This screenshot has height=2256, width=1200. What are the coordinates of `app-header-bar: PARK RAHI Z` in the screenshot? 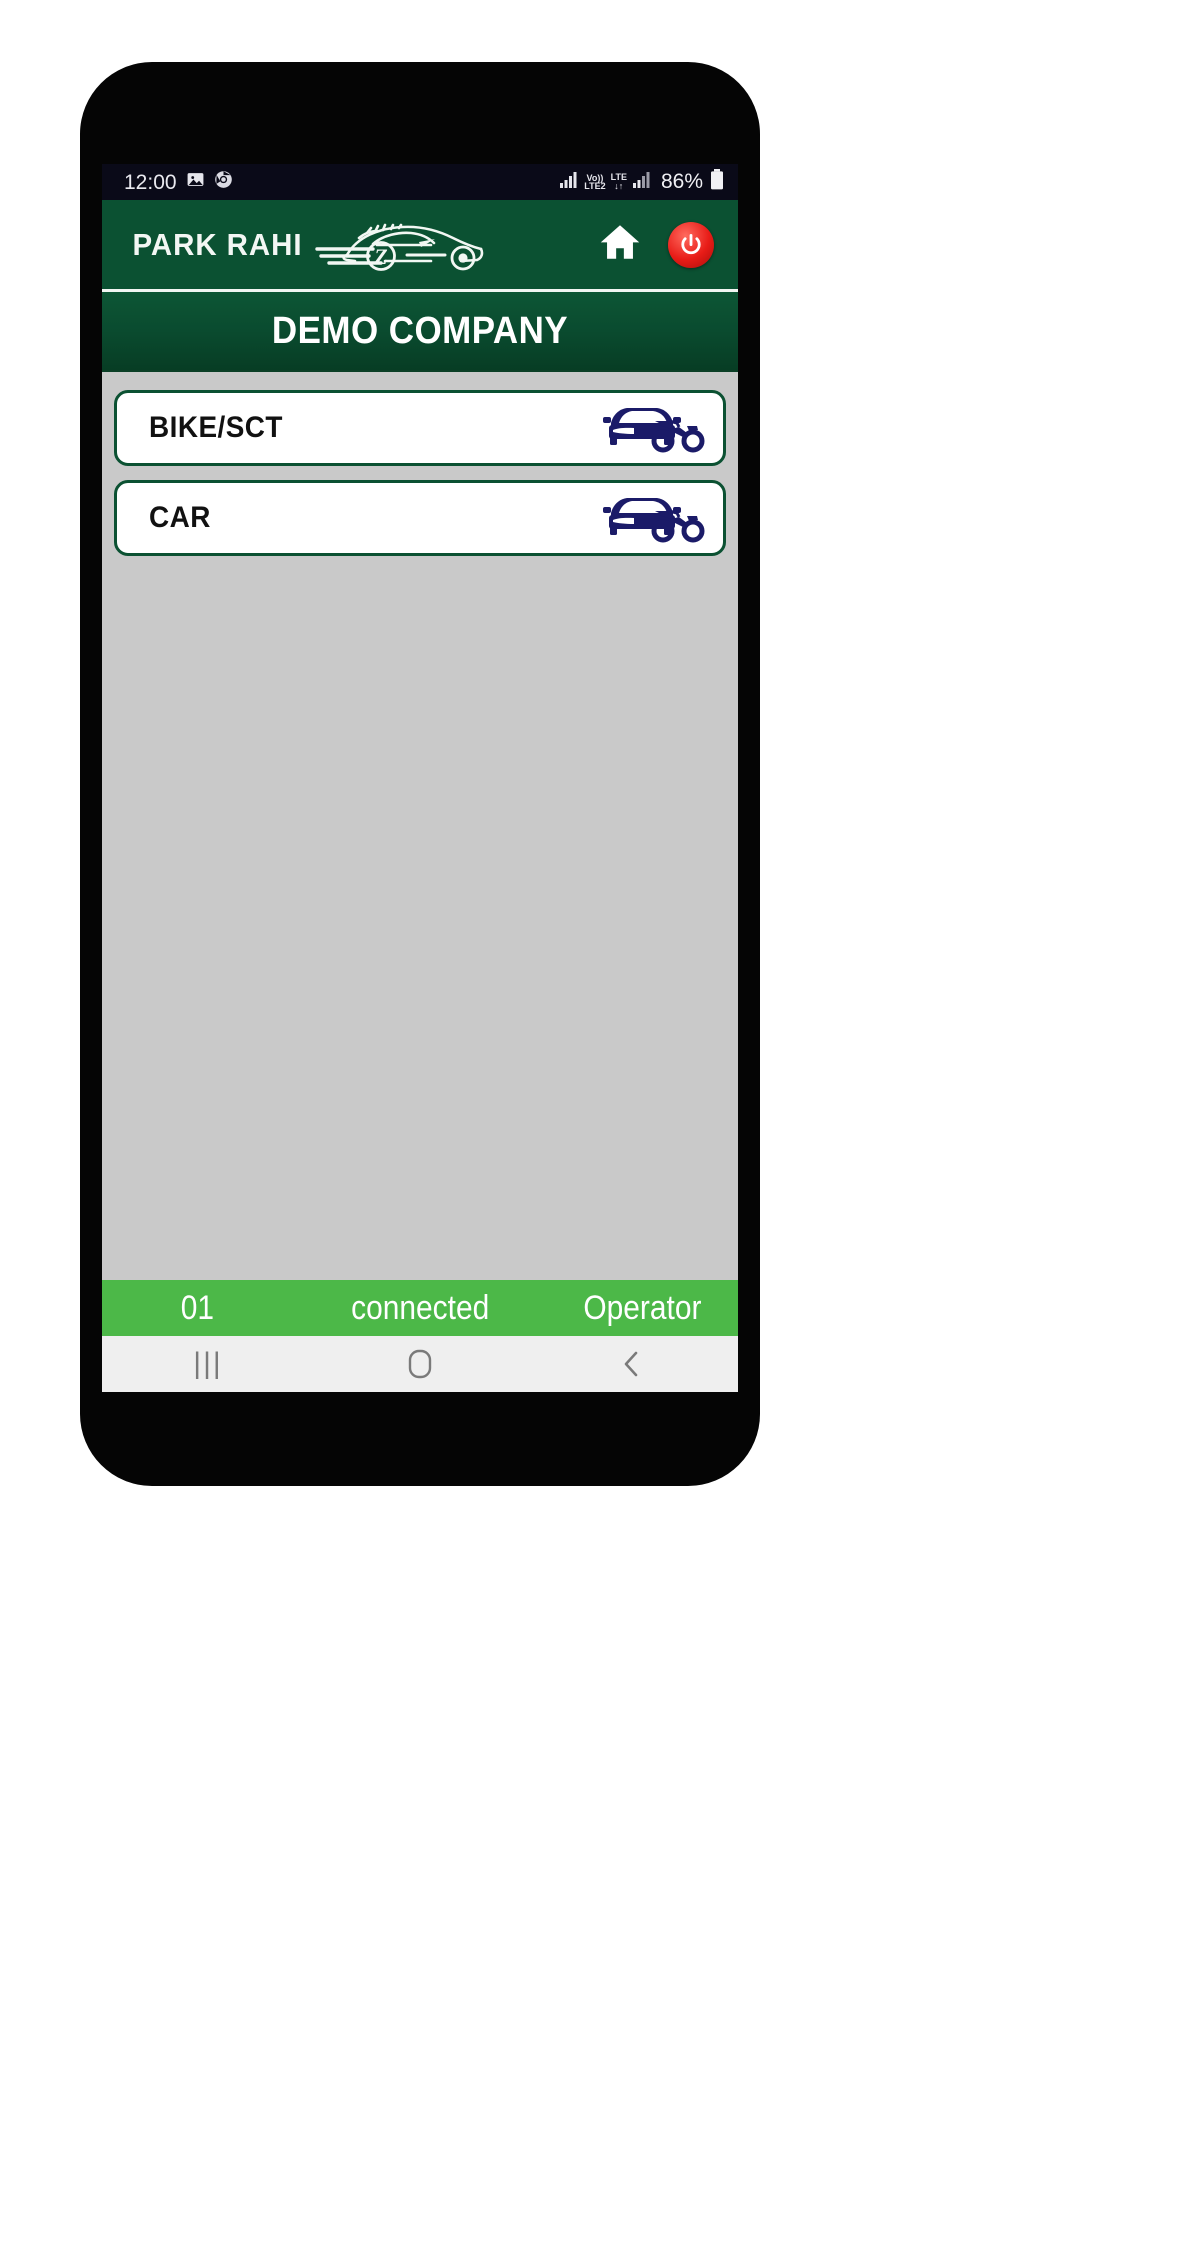 It's located at (420, 246).